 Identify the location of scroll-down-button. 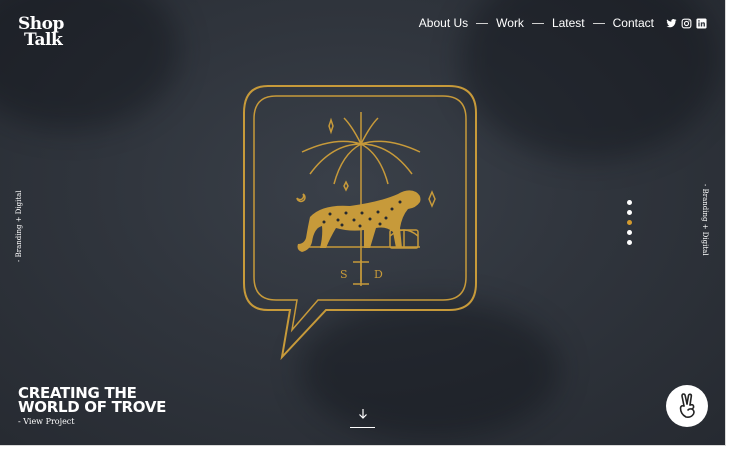
(362, 418).